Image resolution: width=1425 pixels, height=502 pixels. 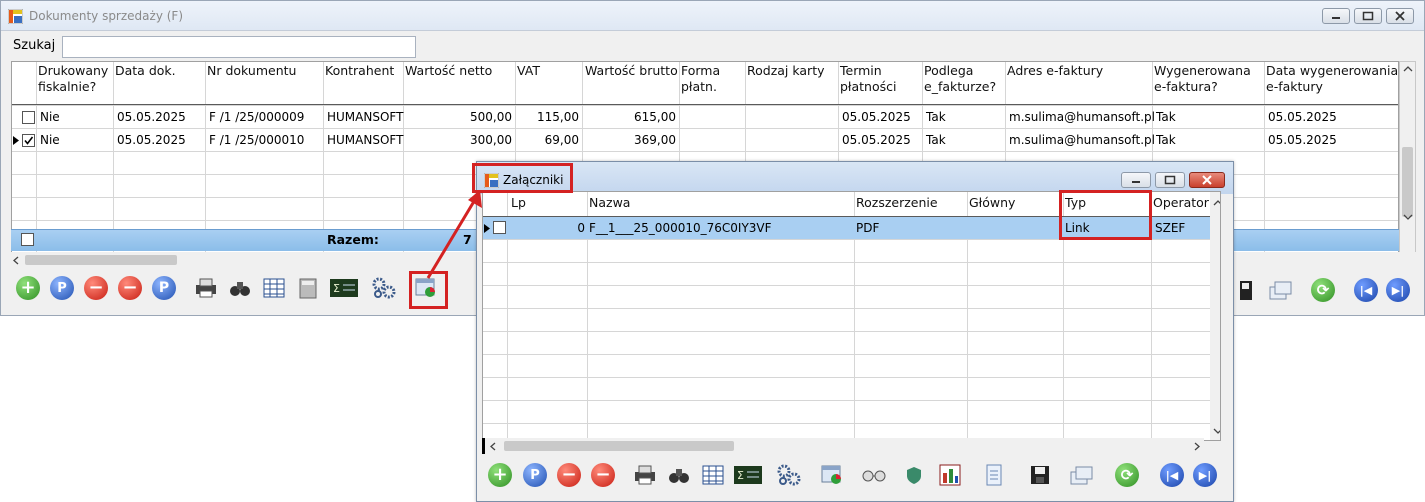 I want to click on preview-button: P, so click(x=62, y=288).